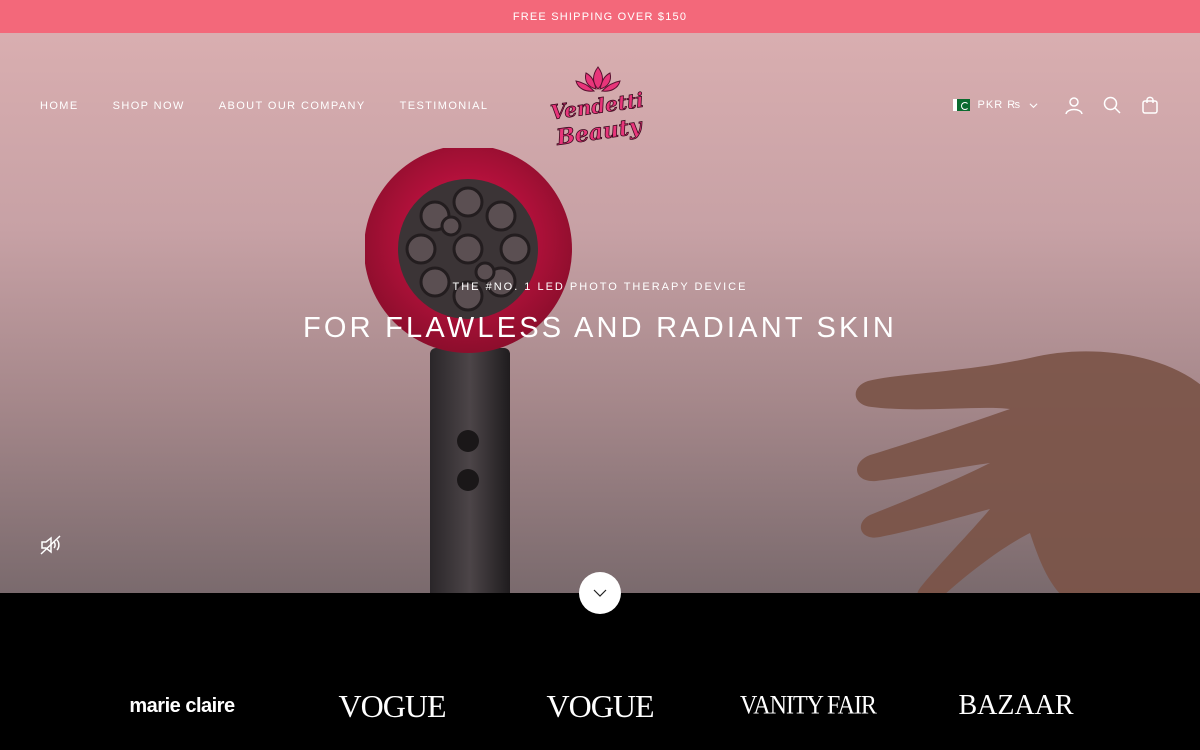 This screenshot has width=1200, height=750. Describe the element at coordinates (600, 287) in the screenshot. I see `hero-subheading: THE #NO. 1 LED PHOTO THERAPY DEVICE` at that location.